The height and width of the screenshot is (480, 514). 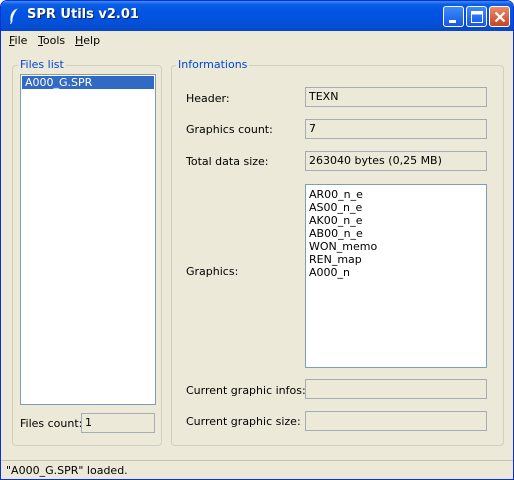 I want to click on header-field: TEXN, so click(x=396, y=97).